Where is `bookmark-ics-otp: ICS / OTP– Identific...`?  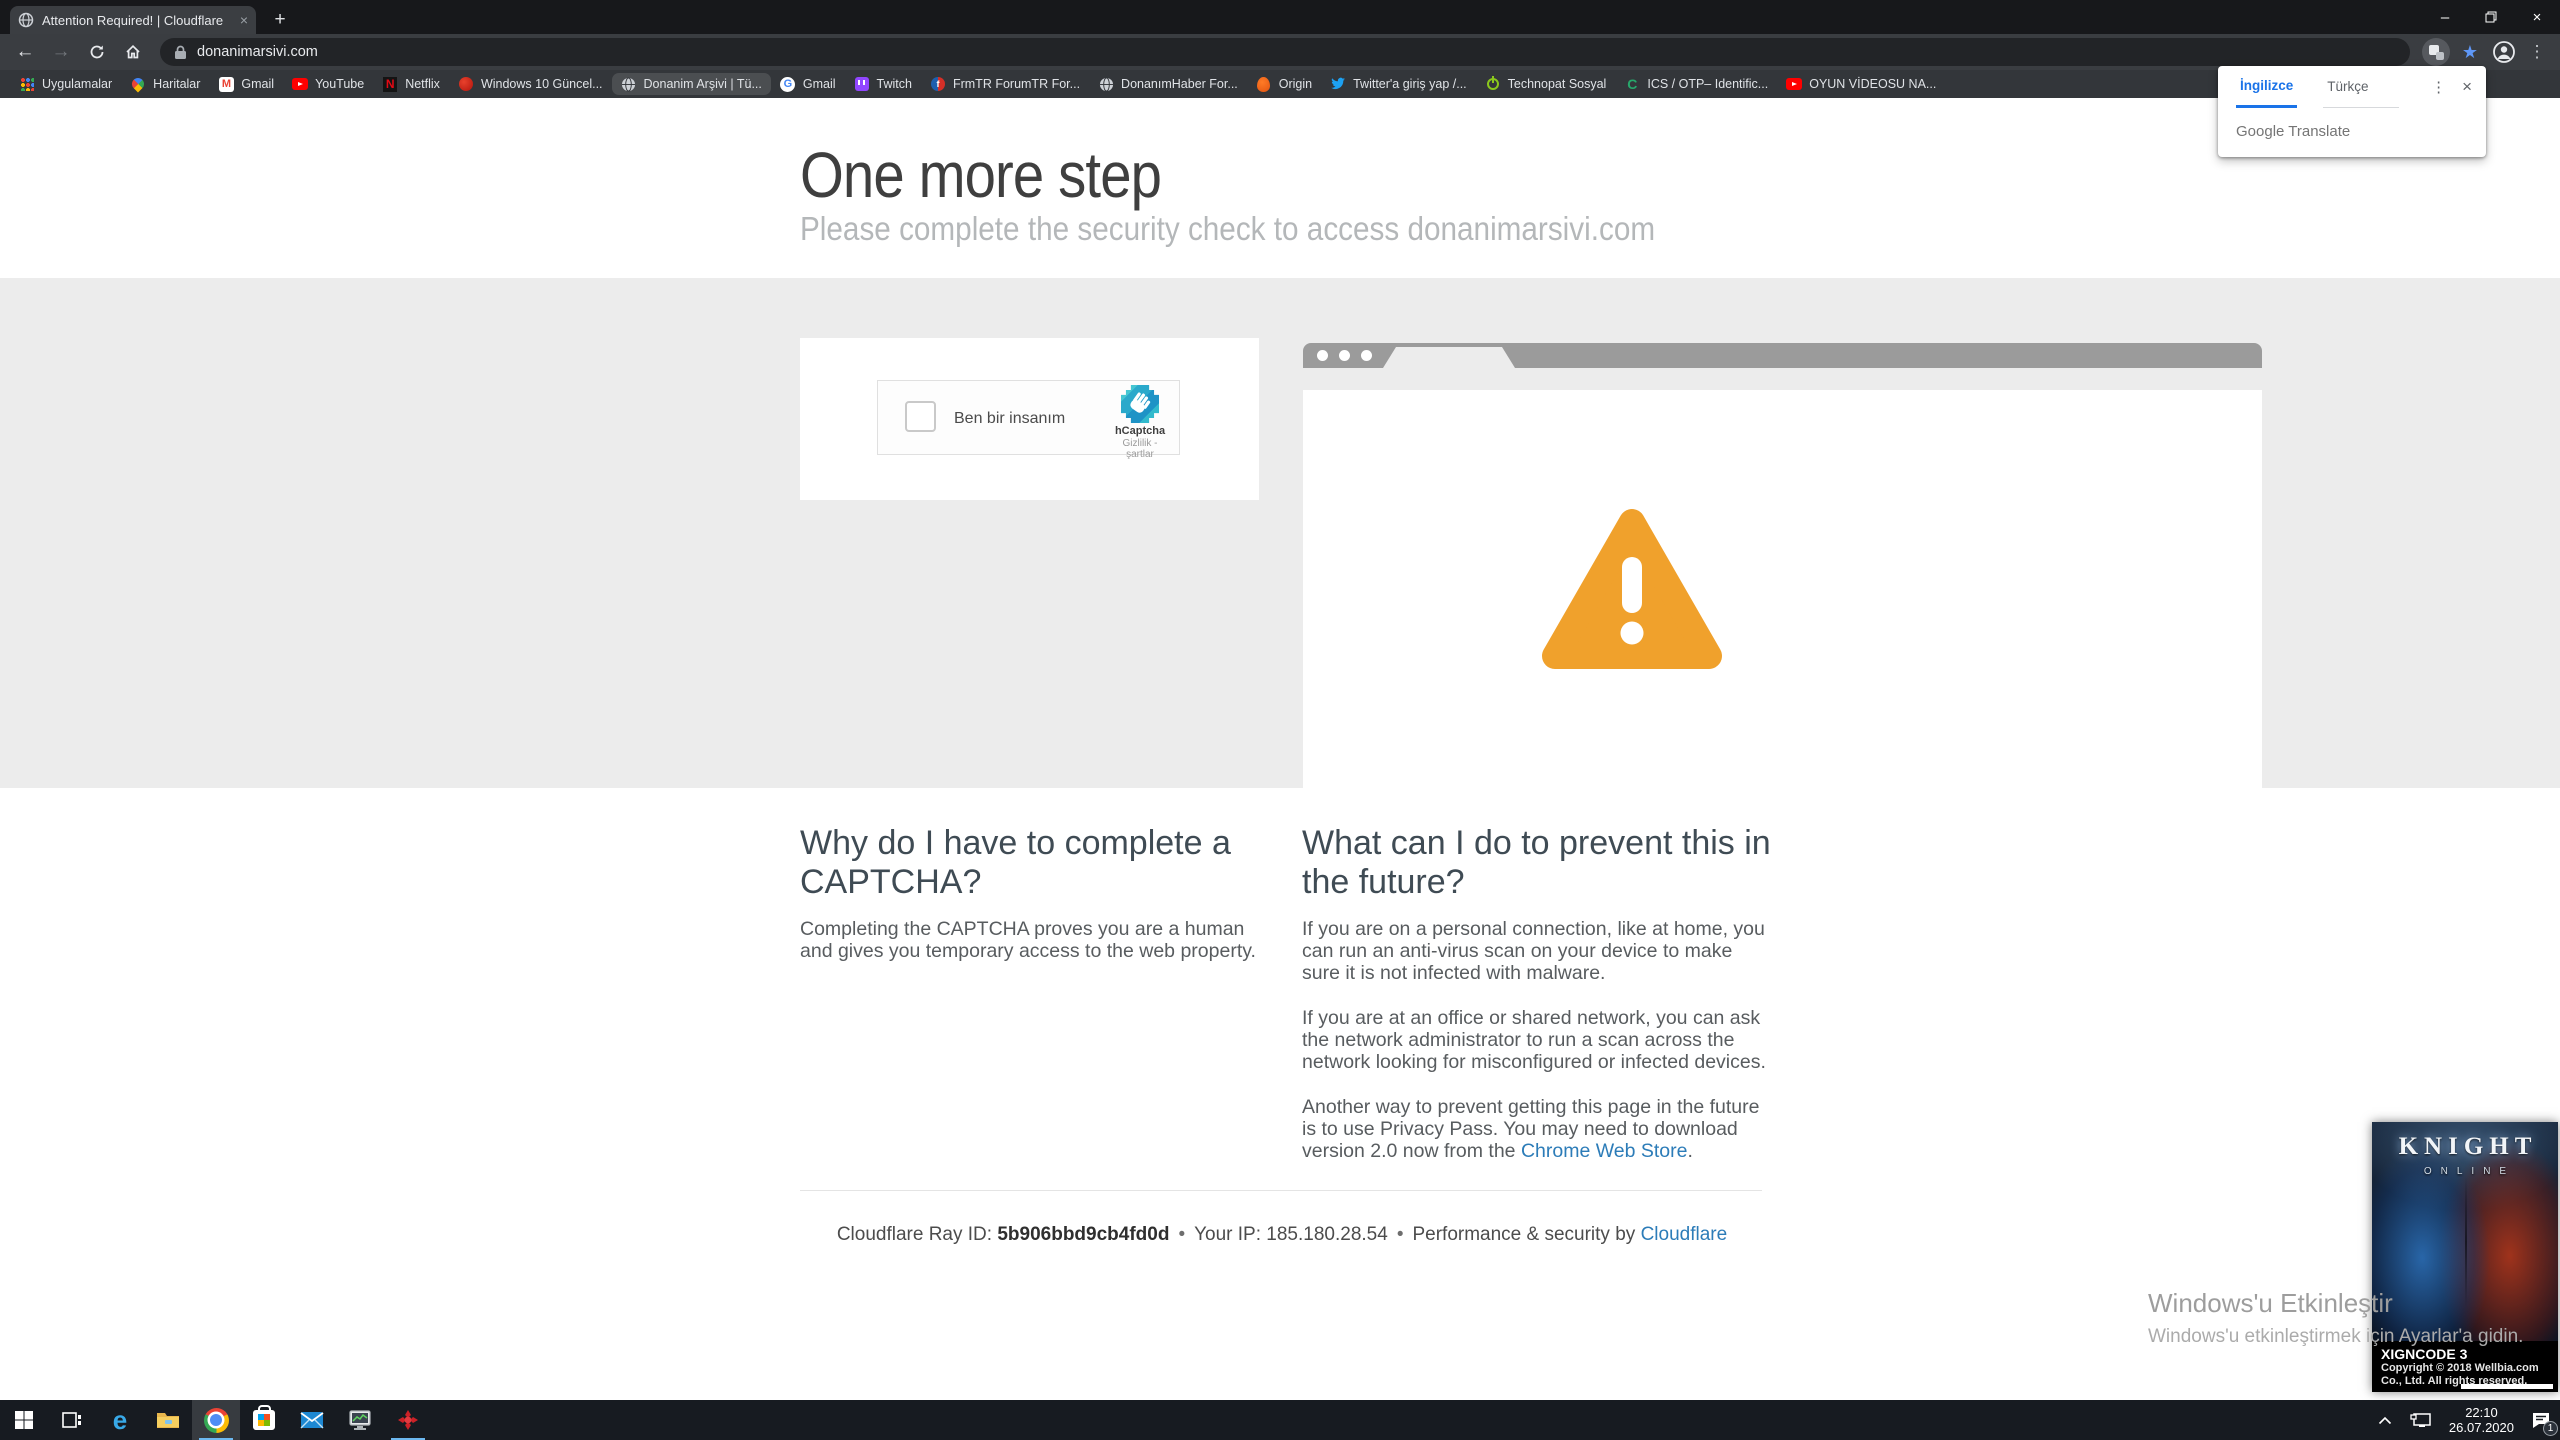 bookmark-ics-otp: ICS / OTP– Identific... is located at coordinates (1696, 84).